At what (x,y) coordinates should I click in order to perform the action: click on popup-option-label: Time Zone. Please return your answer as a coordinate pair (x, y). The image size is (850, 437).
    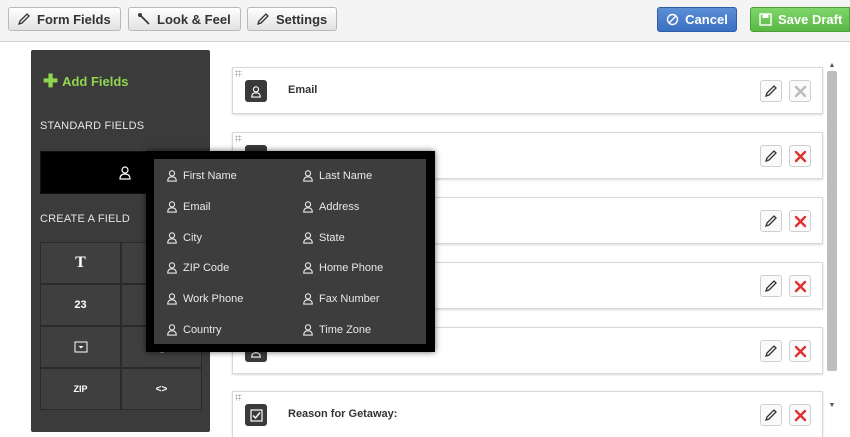
    Looking at the image, I should click on (345, 329).